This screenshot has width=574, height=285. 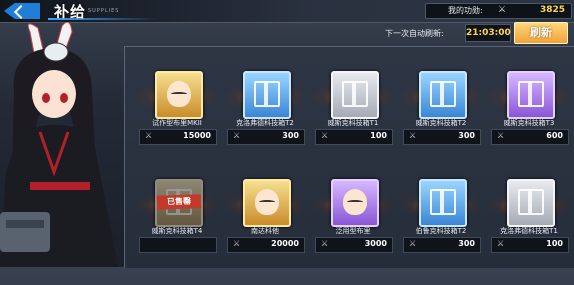 I want to click on back-button, so click(x=22, y=11).